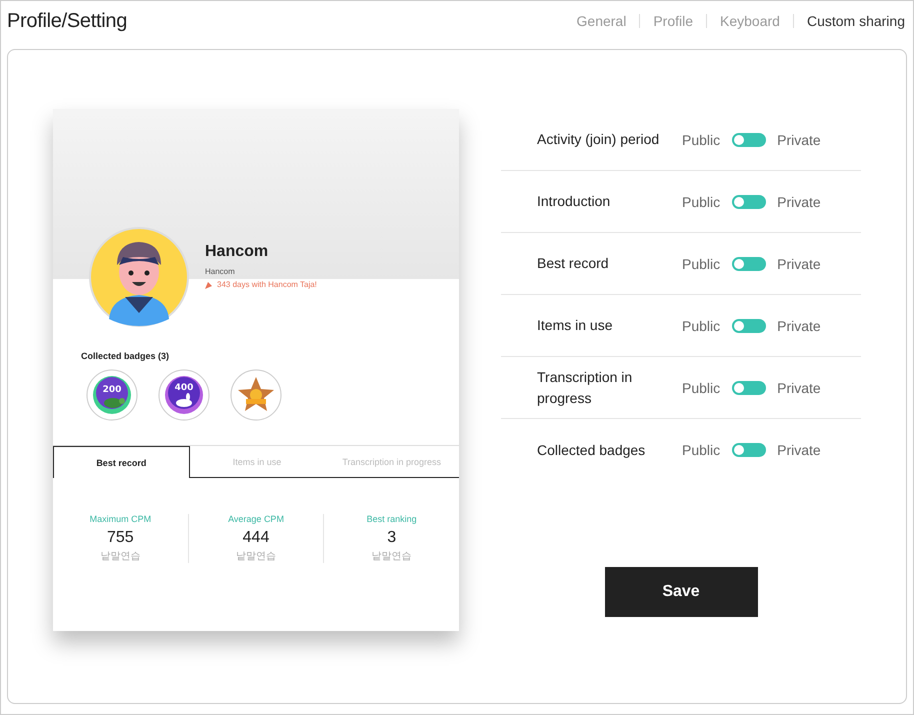 The width and height of the screenshot is (914, 715). I want to click on save-button: Save, so click(681, 592).